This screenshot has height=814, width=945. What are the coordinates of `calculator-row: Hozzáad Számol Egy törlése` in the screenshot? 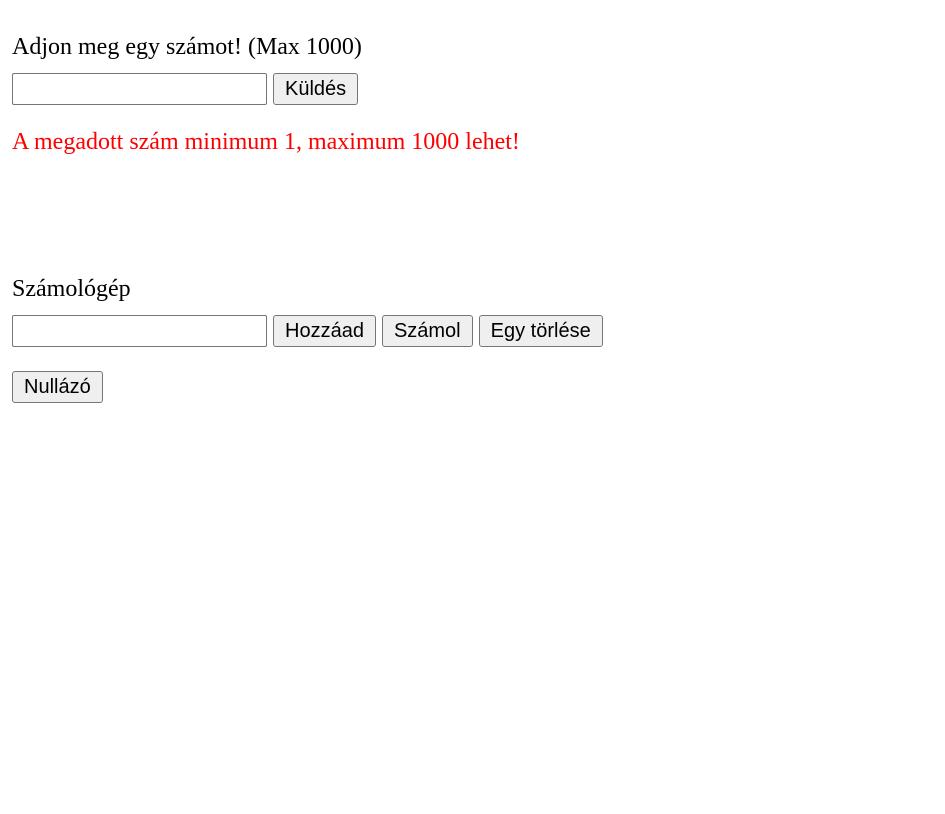 It's located at (307, 331).